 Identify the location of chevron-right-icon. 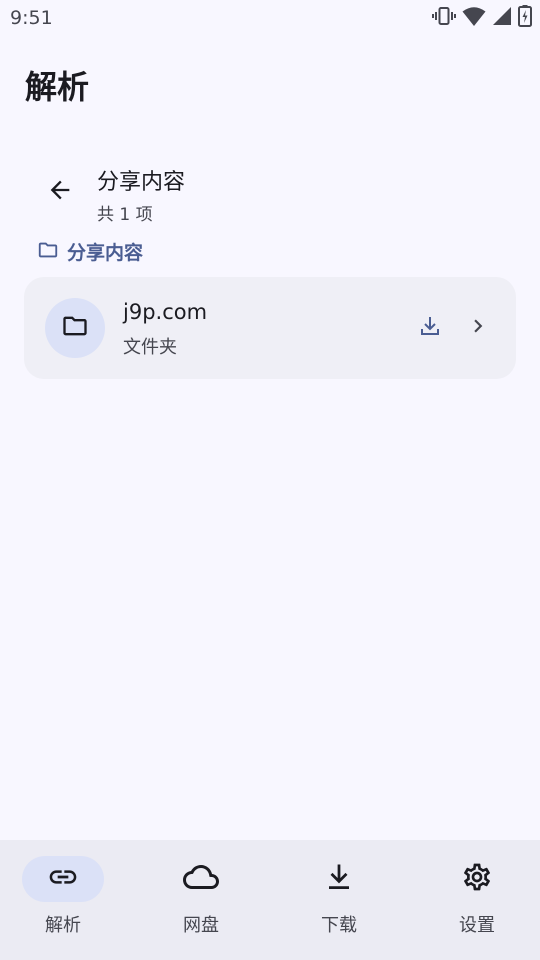
(478, 328).